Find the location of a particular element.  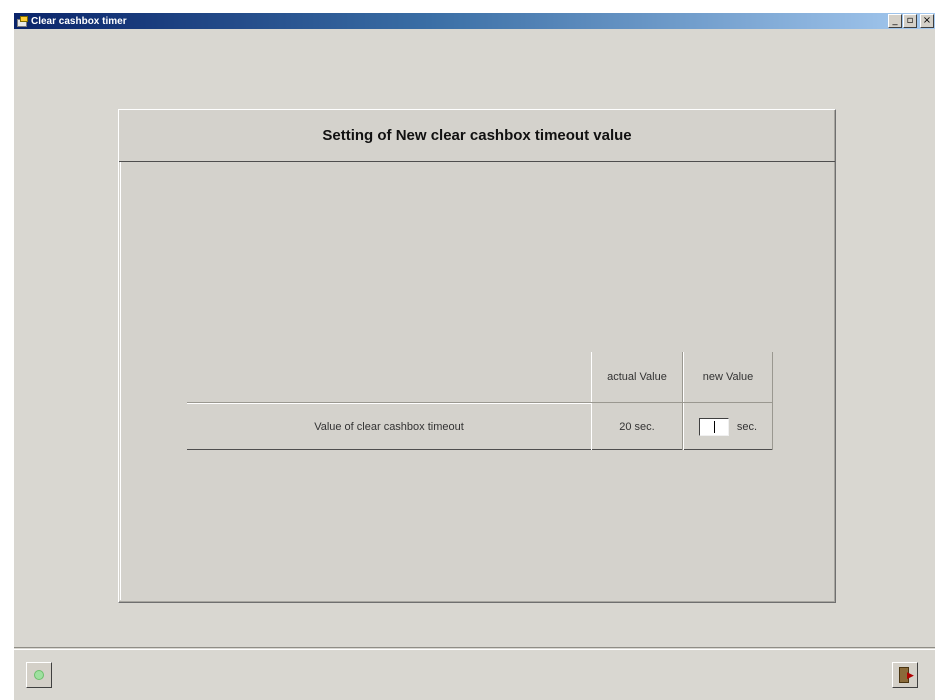

maximize-button: ▫ is located at coordinates (910, 21).